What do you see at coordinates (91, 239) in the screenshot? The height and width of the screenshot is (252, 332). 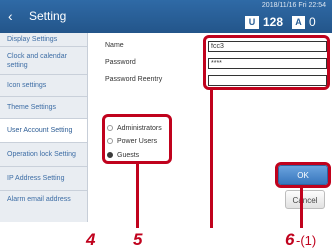 I see `callout-number-4: 4` at bounding box center [91, 239].